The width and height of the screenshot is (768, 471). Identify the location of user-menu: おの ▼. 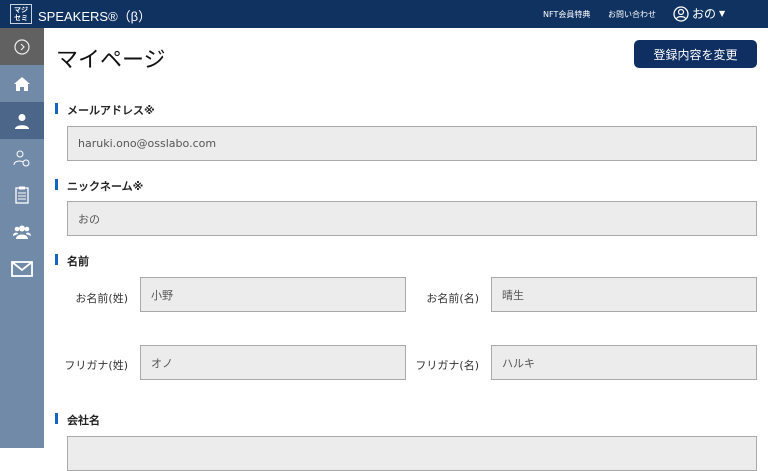
(699, 13).